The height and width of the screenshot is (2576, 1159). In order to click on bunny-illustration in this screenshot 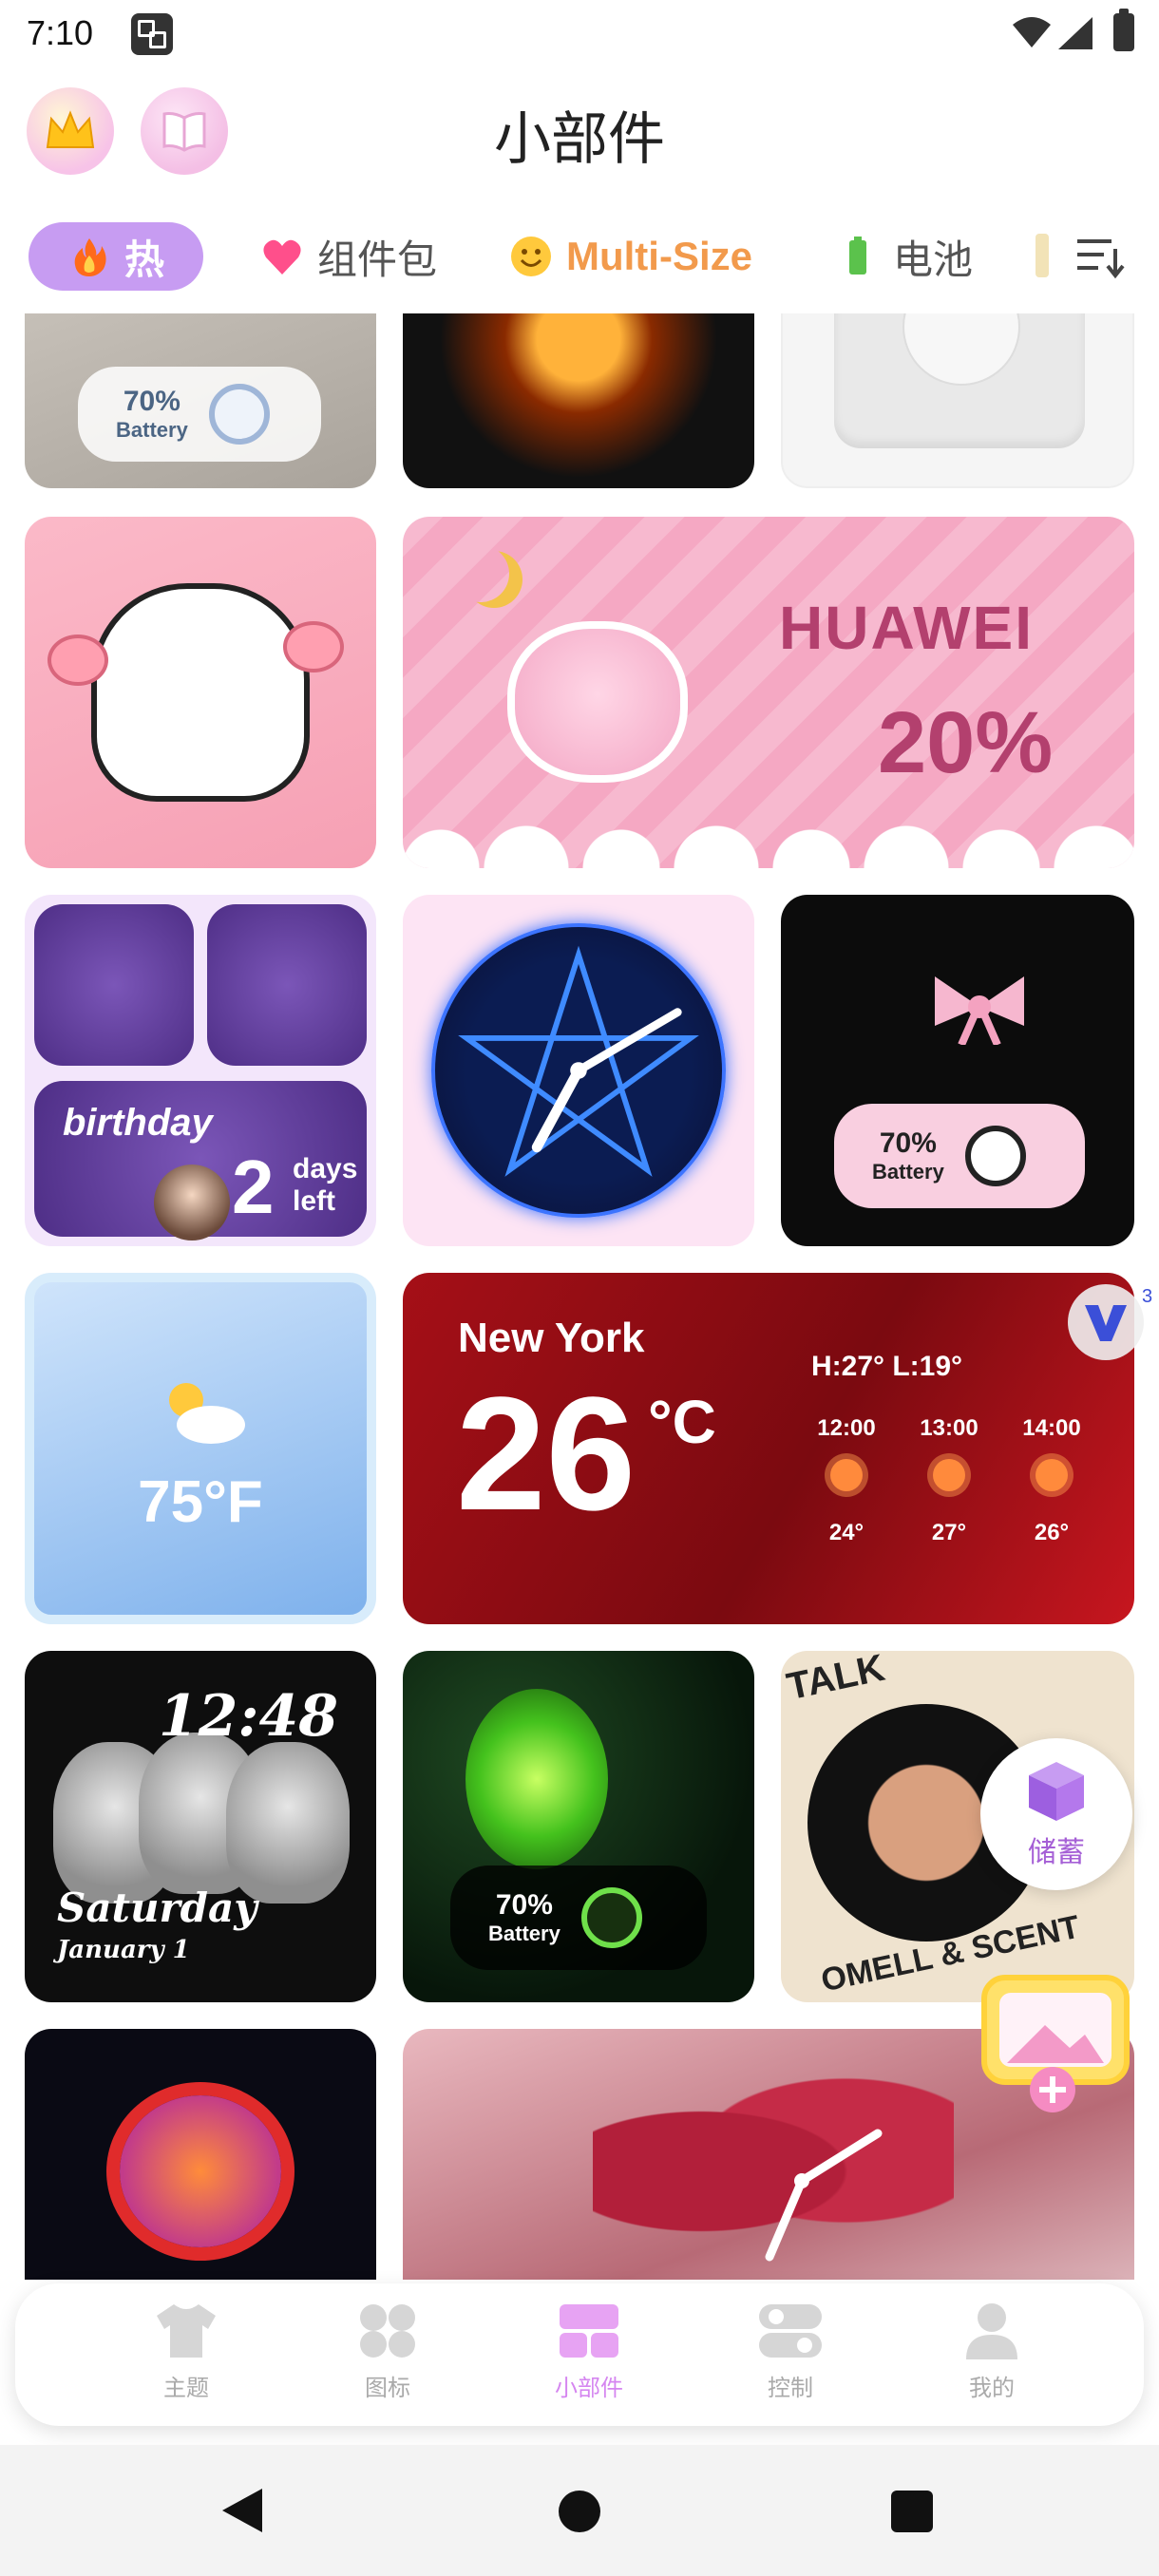, I will do `click(200, 692)`.